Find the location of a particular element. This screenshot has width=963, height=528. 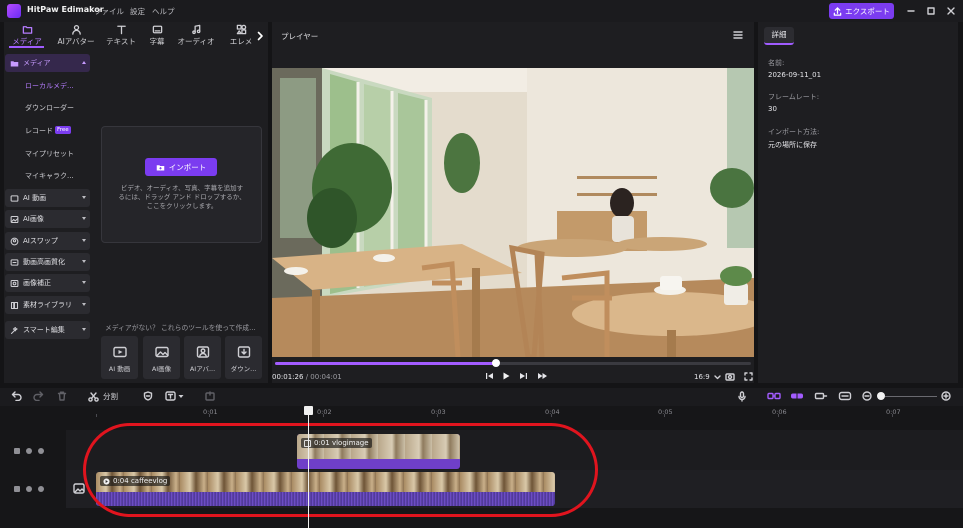

category-tabs: メディア AIアバター テキスト 字幕 オーディオ エレメ is located at coordinates (136, 36).